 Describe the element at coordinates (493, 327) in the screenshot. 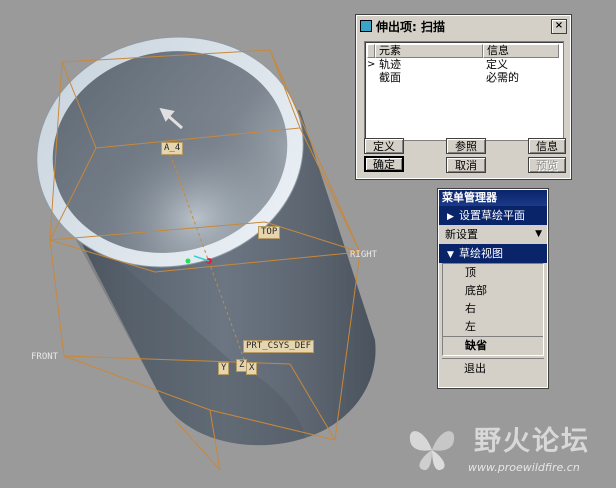

I see `view-option-left: 左` at that location.